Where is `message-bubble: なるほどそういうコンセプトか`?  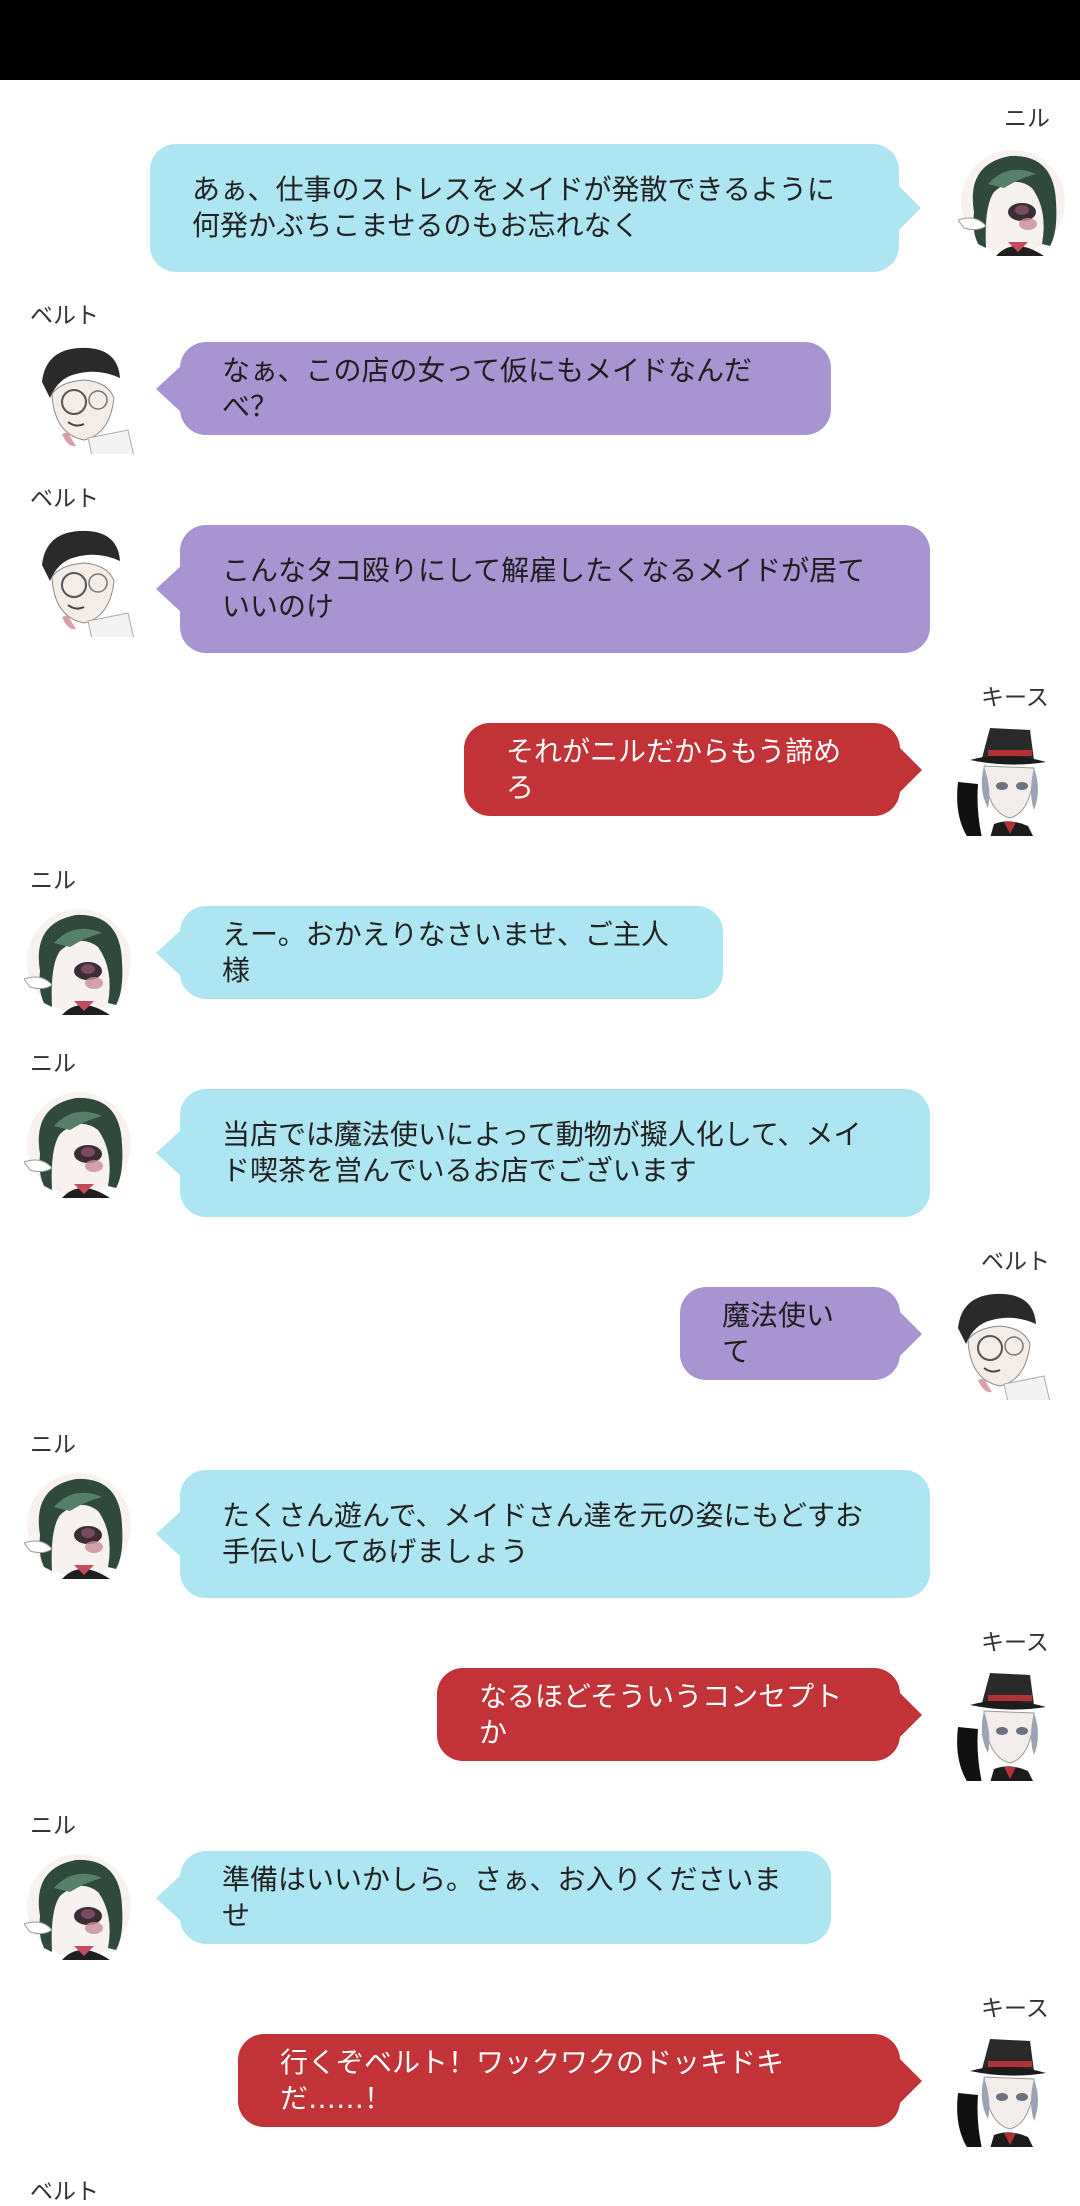
message-bubble: なるほどそういうコンセプトか is located at coordinates (679, 1714).